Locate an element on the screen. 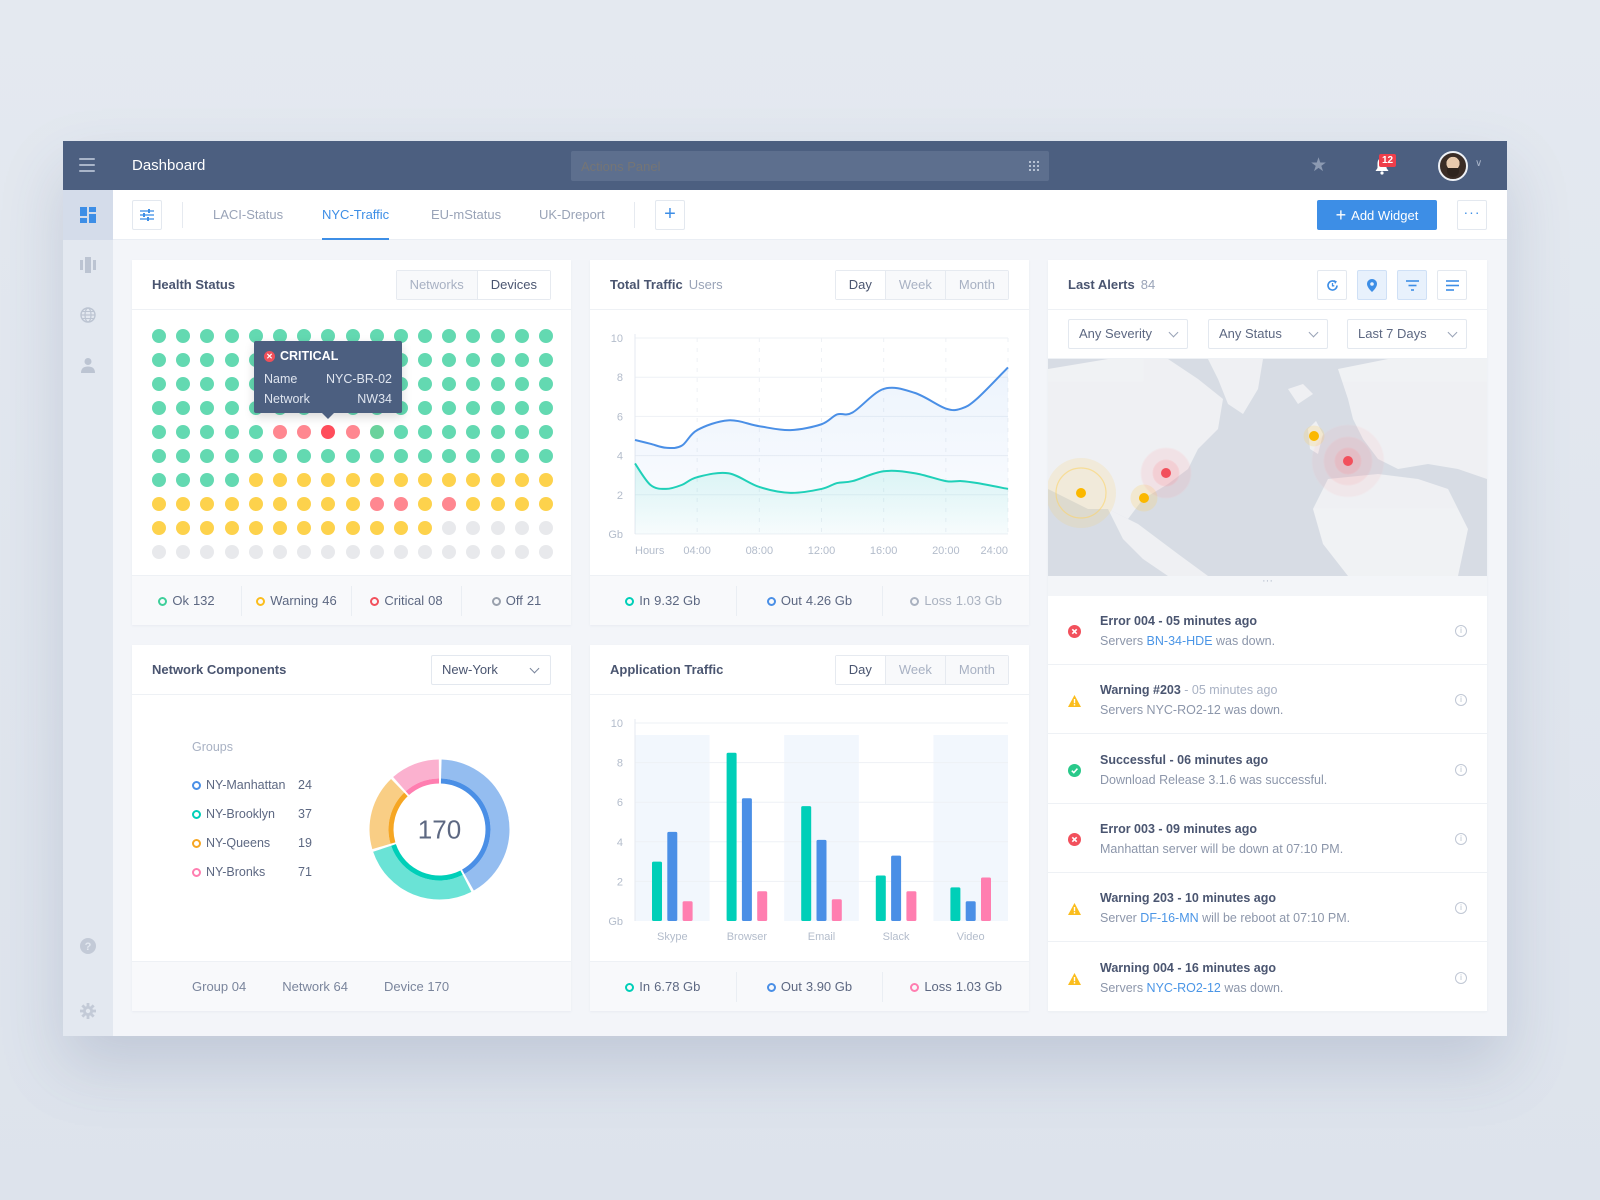 The image size is (1600, 1200). actions-panel-input is located at coordinates (781, 166).